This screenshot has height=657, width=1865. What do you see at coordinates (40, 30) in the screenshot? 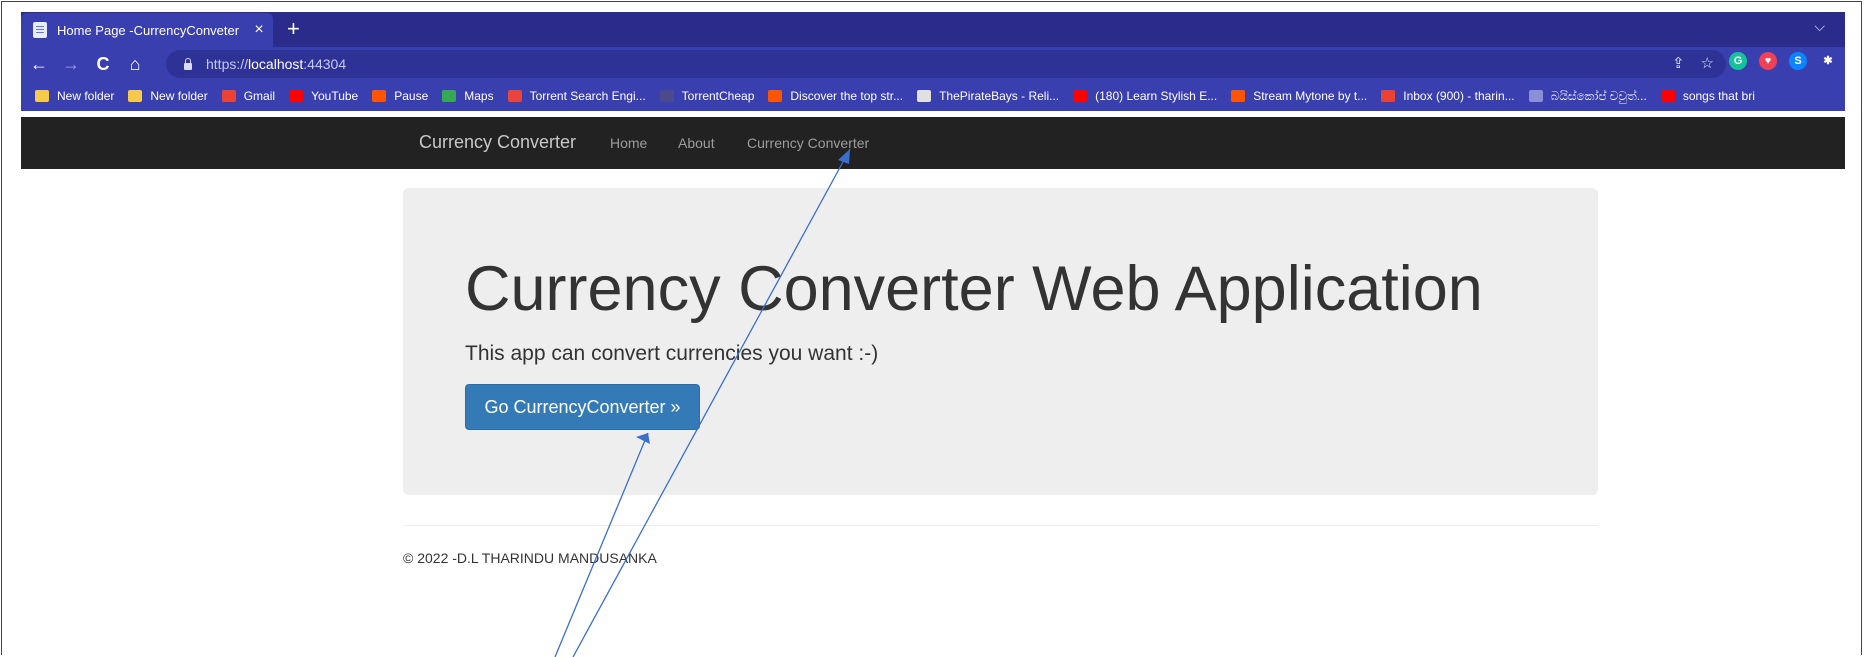
I see `page-favicon-icon` at bounding box center [40, 30].